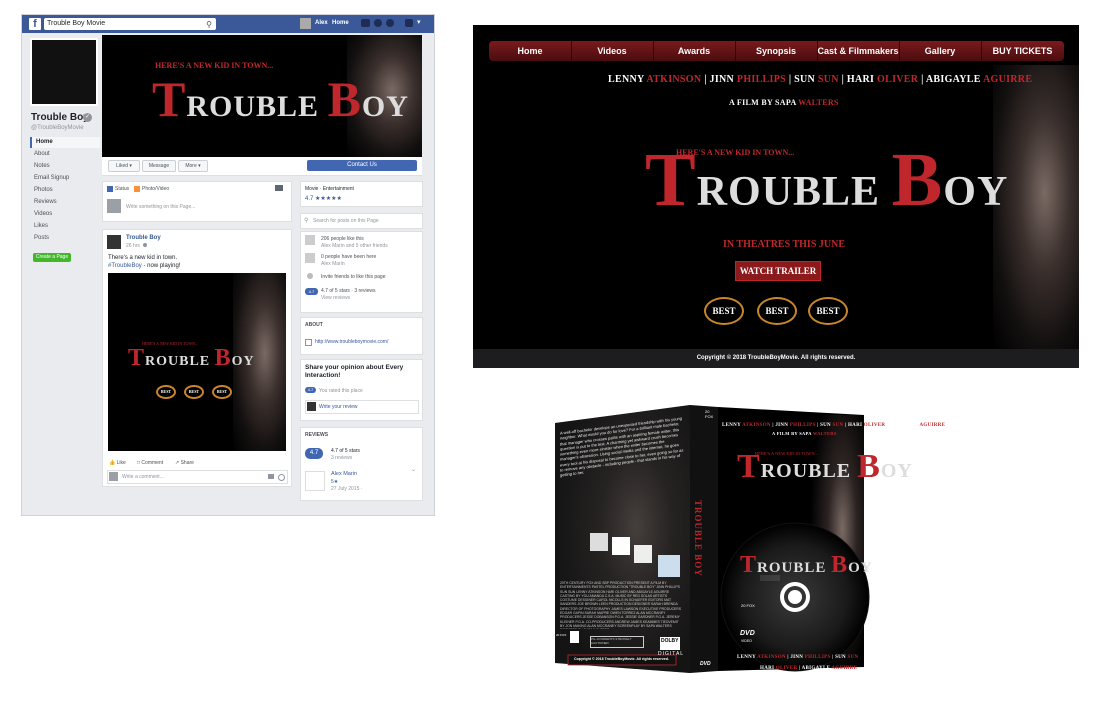 This screenshot has width=1099, height=727. What do you see at coordinates (784, 102) in the screenshot?
I see `film-by: A FILM BY SAPA WALTERS` at bounding box center [784, 102].